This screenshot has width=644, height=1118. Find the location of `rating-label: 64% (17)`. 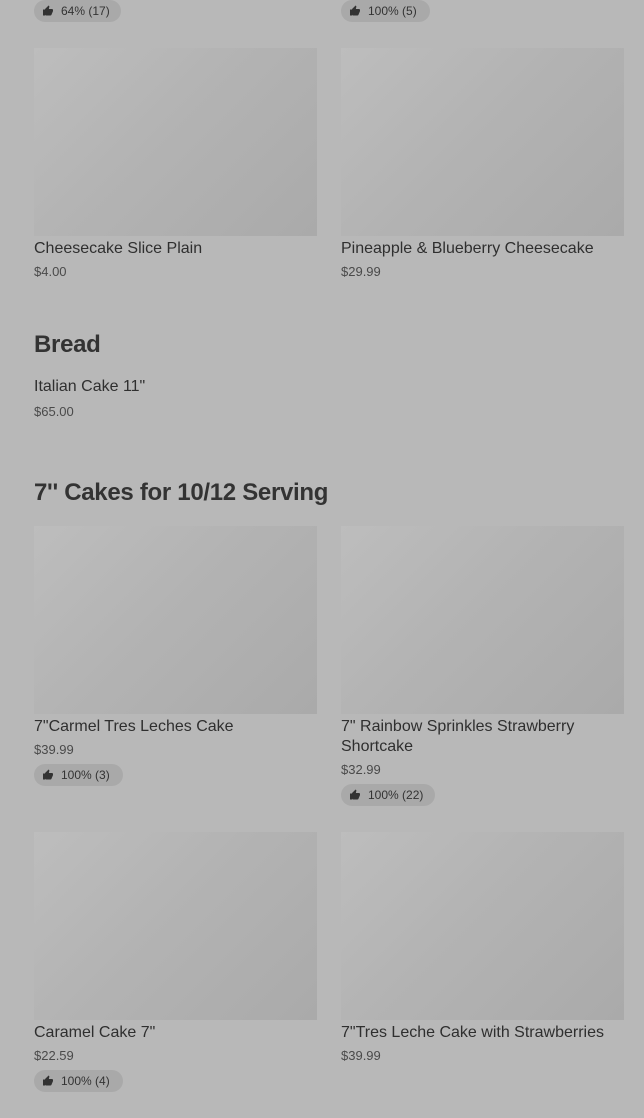

rating-label: 64% (17) is located at coordinates (85, 11).